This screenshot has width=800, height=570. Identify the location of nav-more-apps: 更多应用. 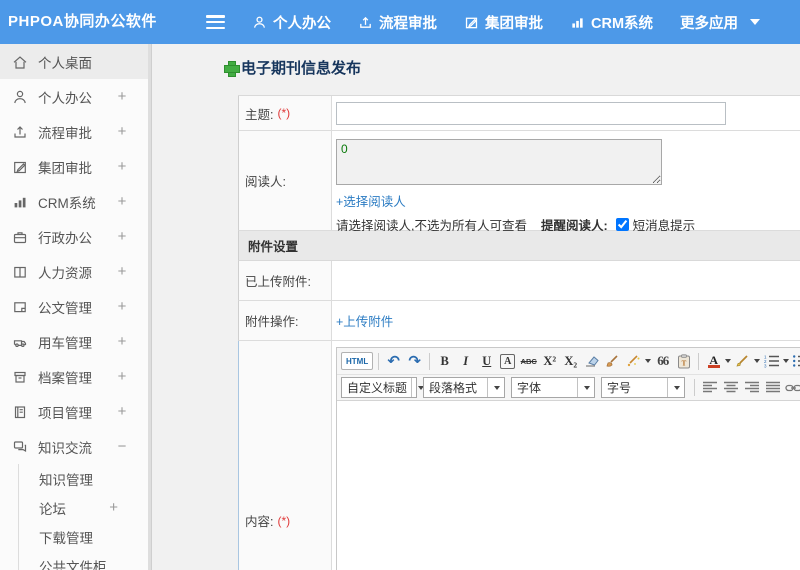
(720, 22).